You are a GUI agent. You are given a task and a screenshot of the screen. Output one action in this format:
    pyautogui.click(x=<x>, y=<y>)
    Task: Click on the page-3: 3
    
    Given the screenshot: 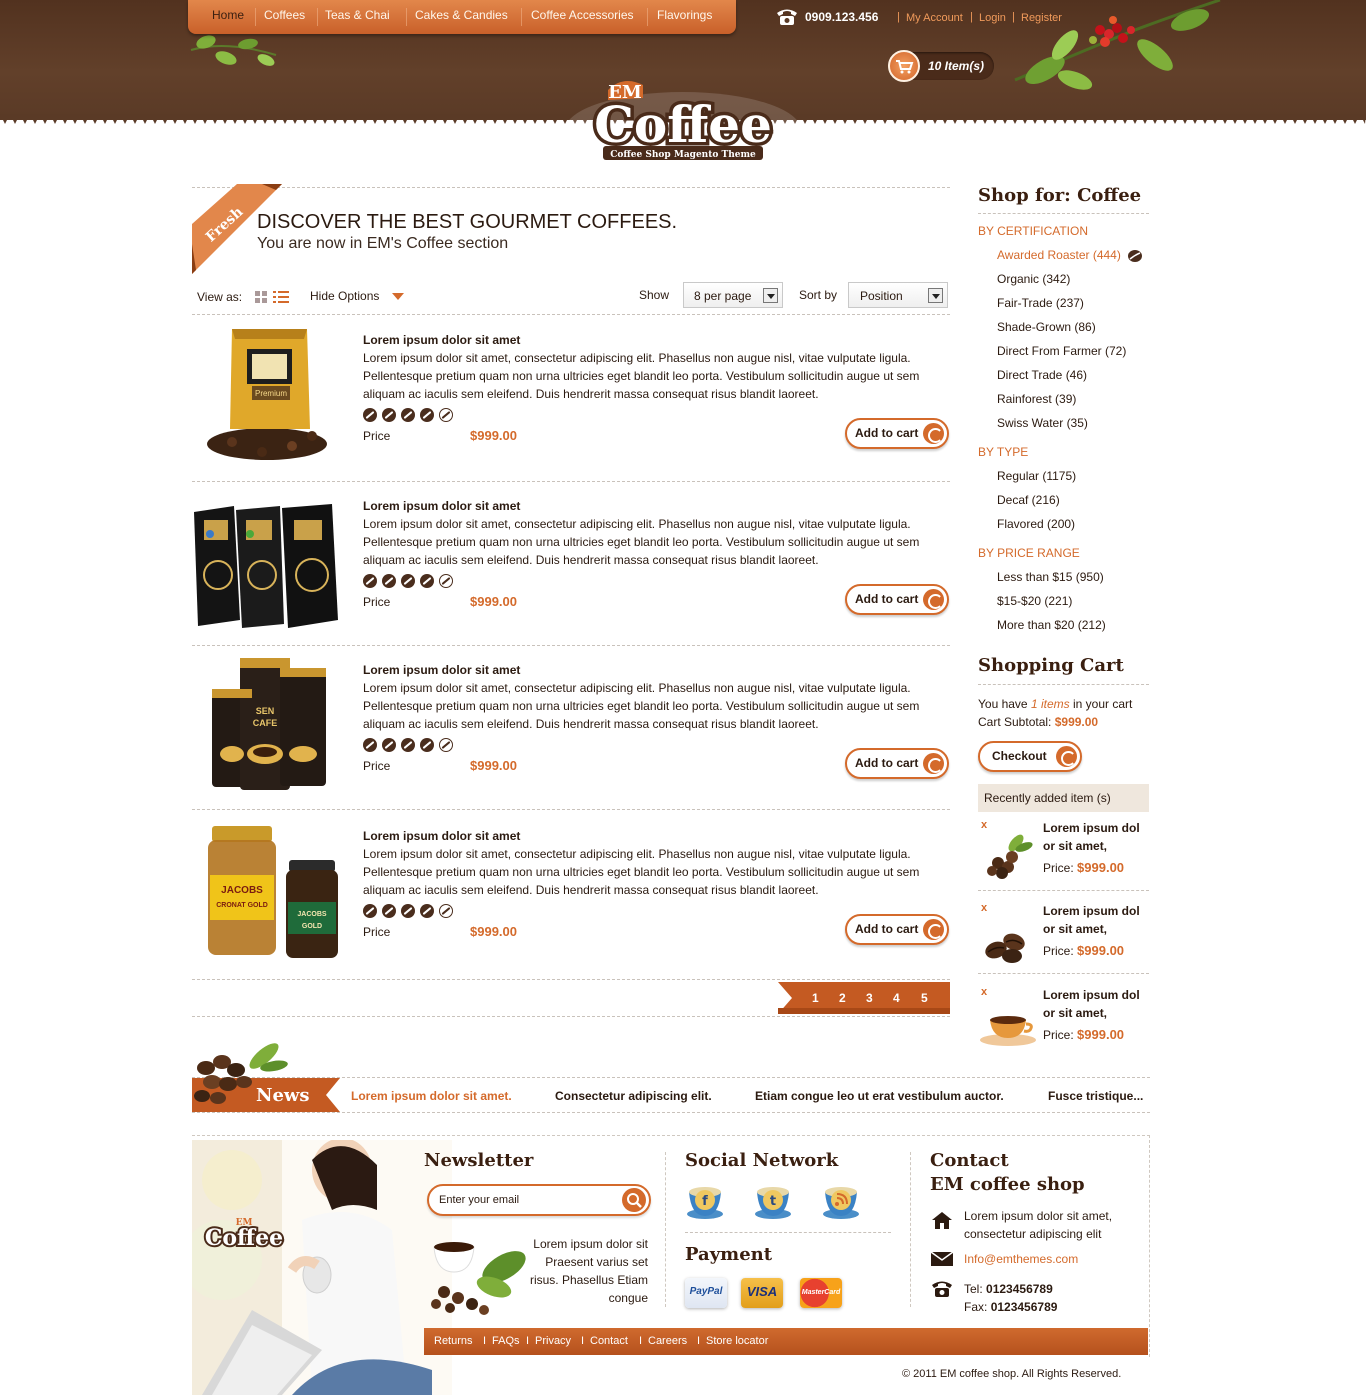 What is the action you would take?
    pyautogui.click(x=869, y=998)
    